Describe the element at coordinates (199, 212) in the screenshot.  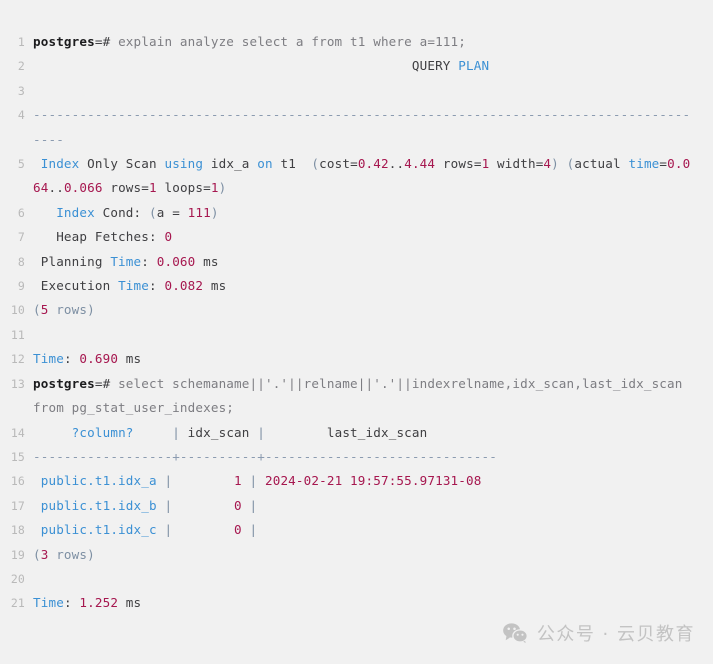
I see `cond-value: 111` at that location.